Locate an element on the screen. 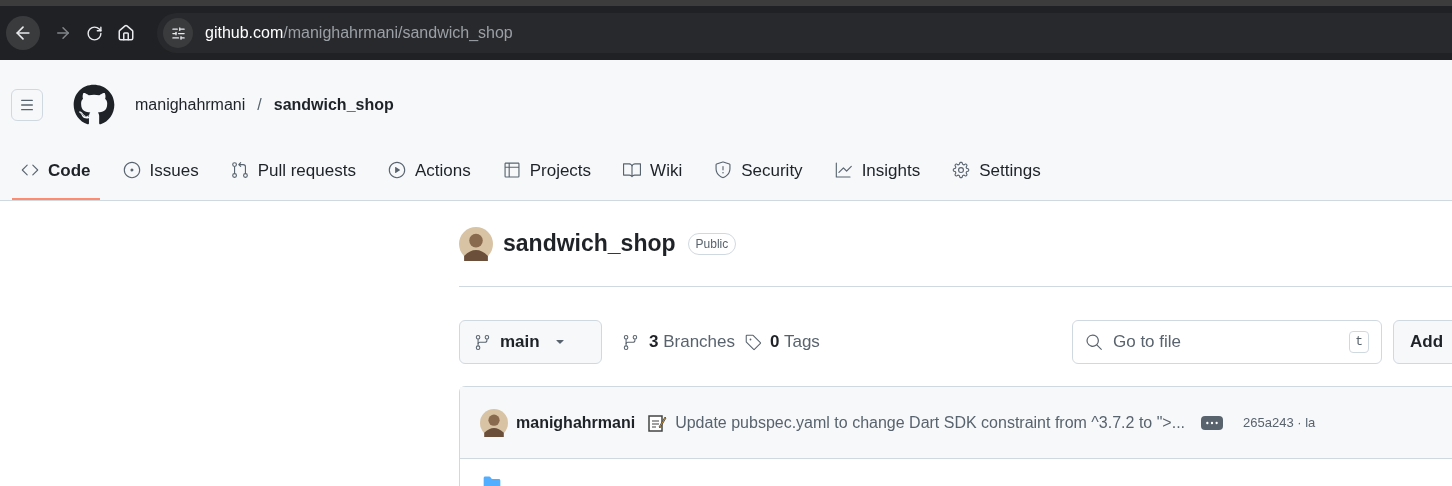 The height and width of the screenshot is (486, 1452). nav-tab: Actions is located at coordinates (429, 178).